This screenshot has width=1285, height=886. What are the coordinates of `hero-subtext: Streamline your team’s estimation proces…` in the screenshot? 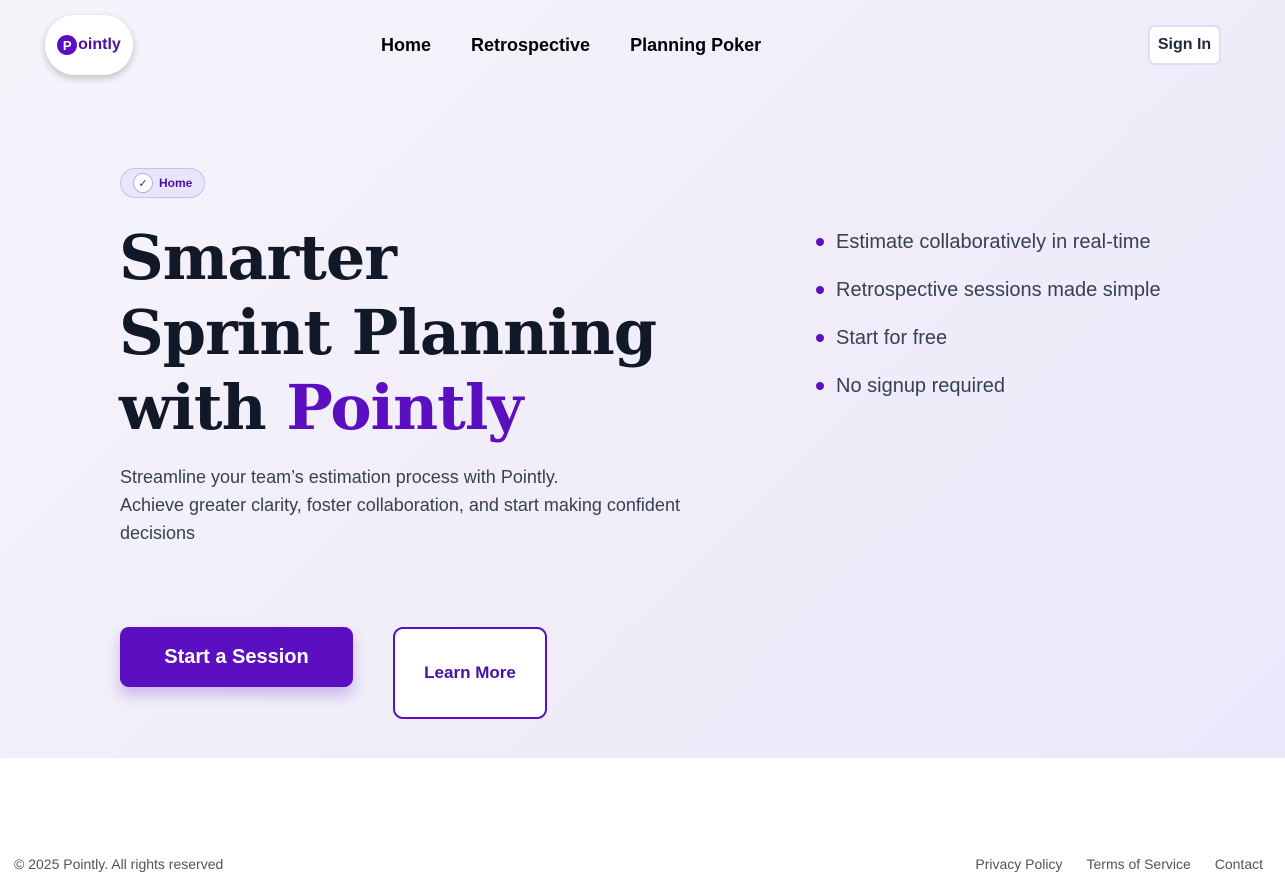 It's located at (420, 505).